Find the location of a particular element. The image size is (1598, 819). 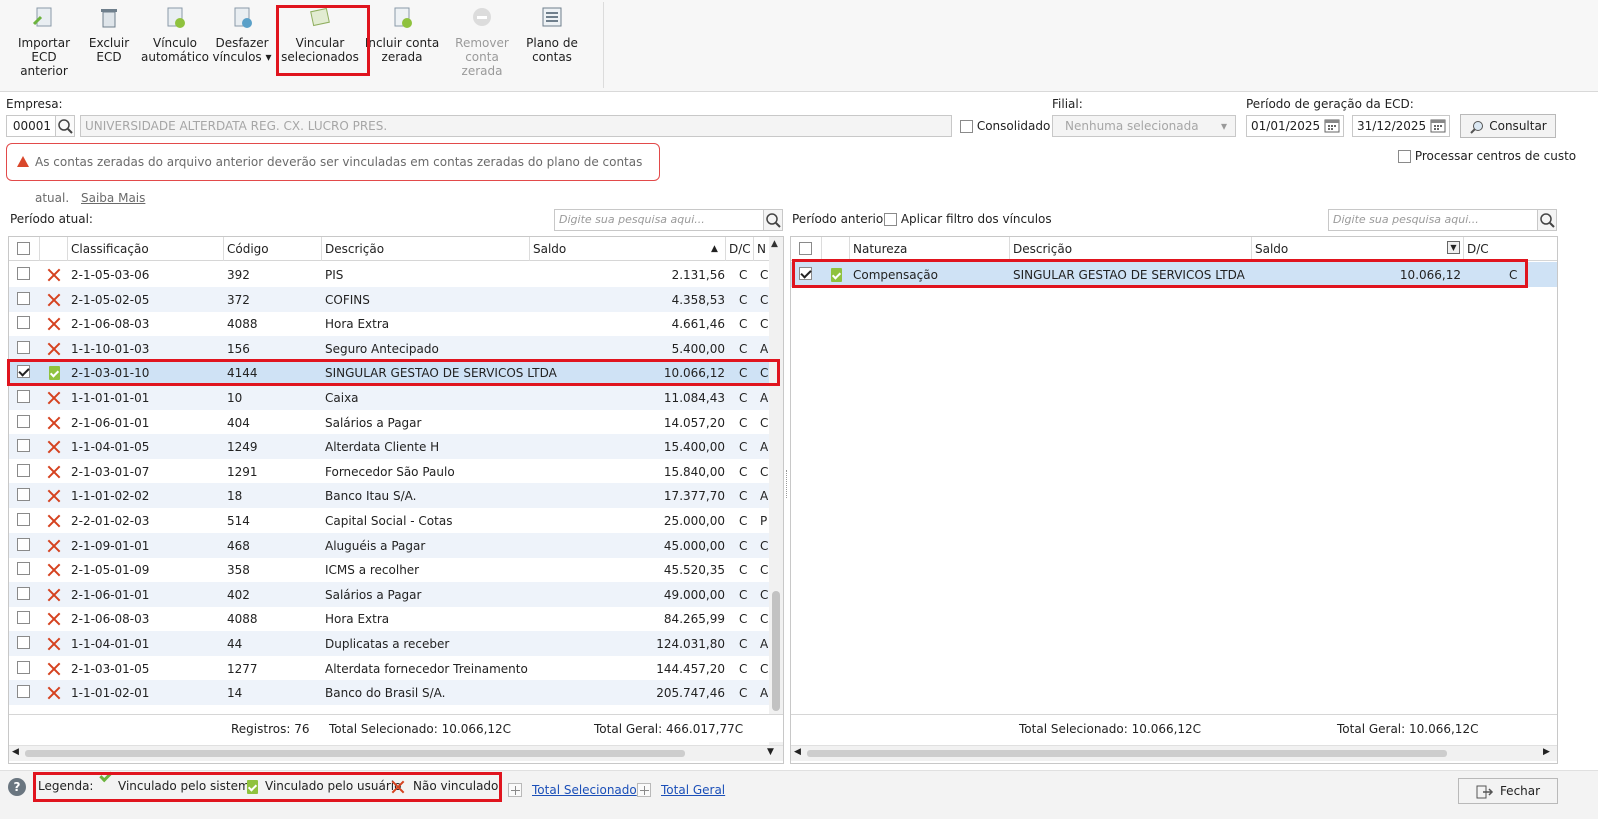

cell-n: P is located at coordinates (764, 521).